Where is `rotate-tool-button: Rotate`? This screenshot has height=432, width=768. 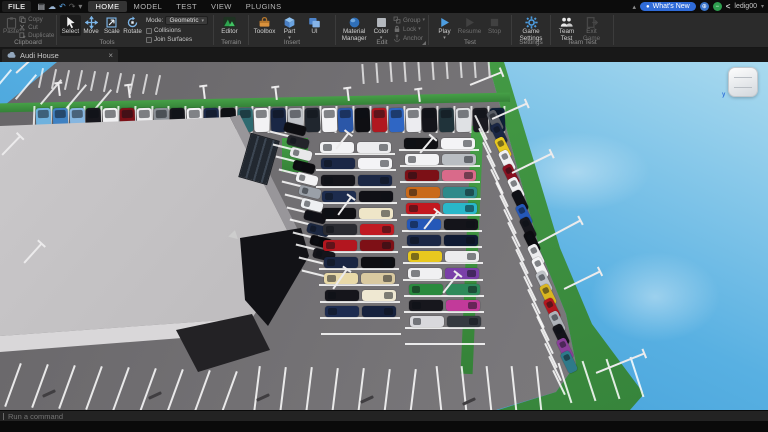 rotate-tool-button: Rotate is located at coordinates (132, 25).